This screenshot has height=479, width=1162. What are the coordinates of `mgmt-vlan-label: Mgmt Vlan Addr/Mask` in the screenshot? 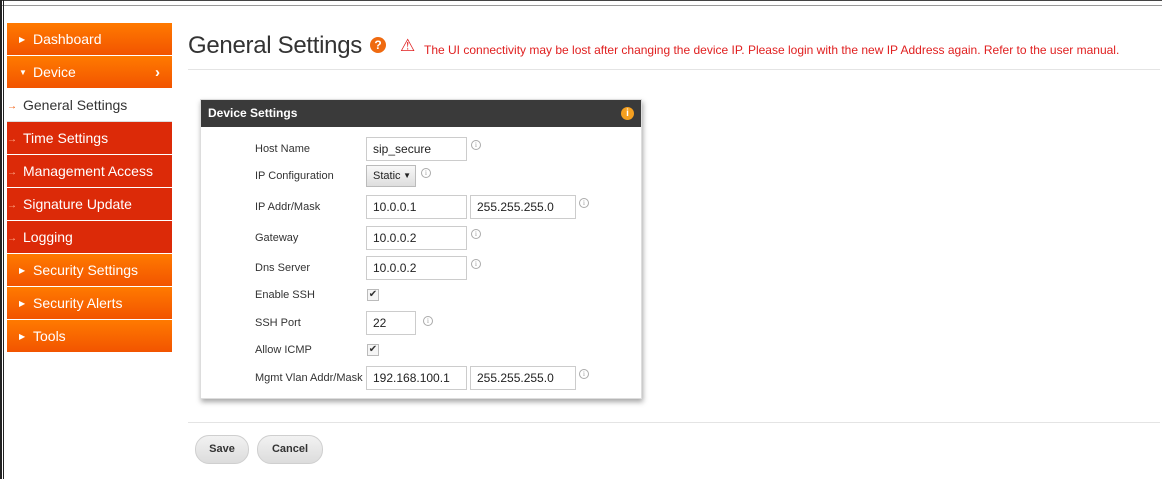 It's located at (309, 378).